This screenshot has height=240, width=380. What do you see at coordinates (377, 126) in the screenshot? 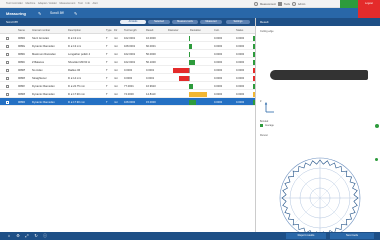
I see `bonded-toggle` at bounding box center [377, 126].